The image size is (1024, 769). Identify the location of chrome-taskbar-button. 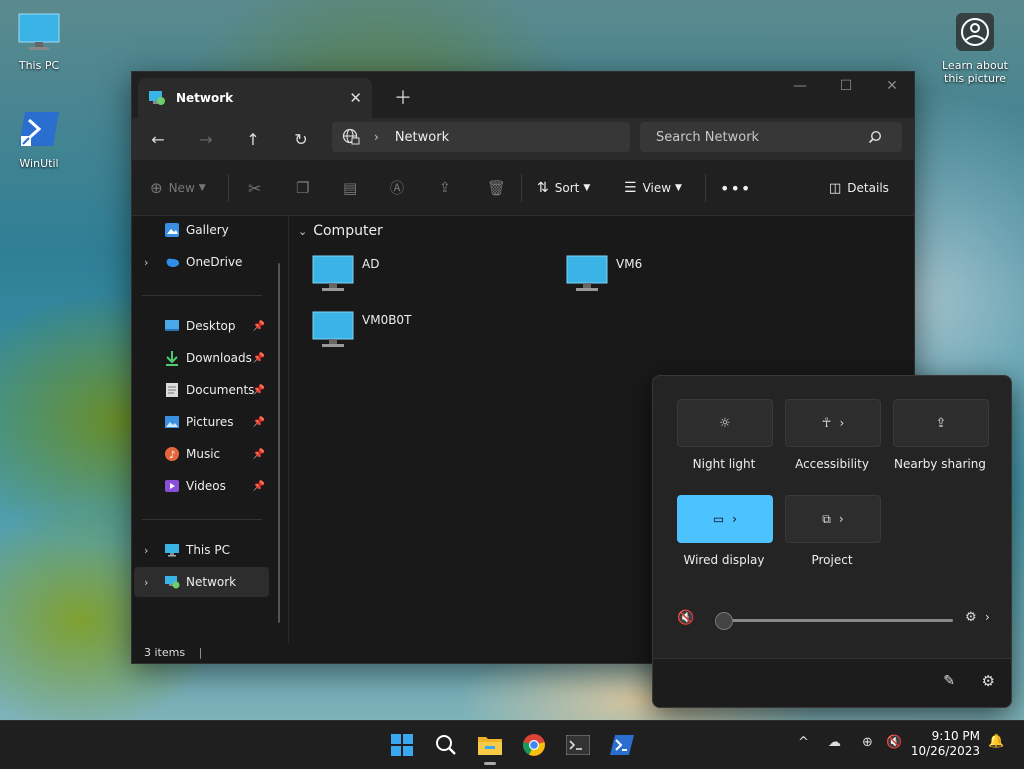
(534, 745).